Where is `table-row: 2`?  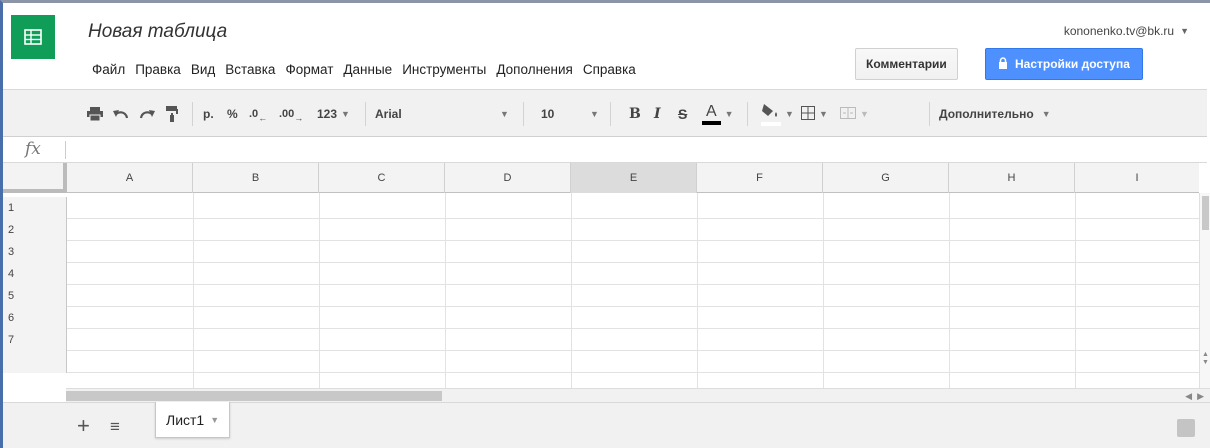 table-row: 2 is located at coordinates (601, 230).